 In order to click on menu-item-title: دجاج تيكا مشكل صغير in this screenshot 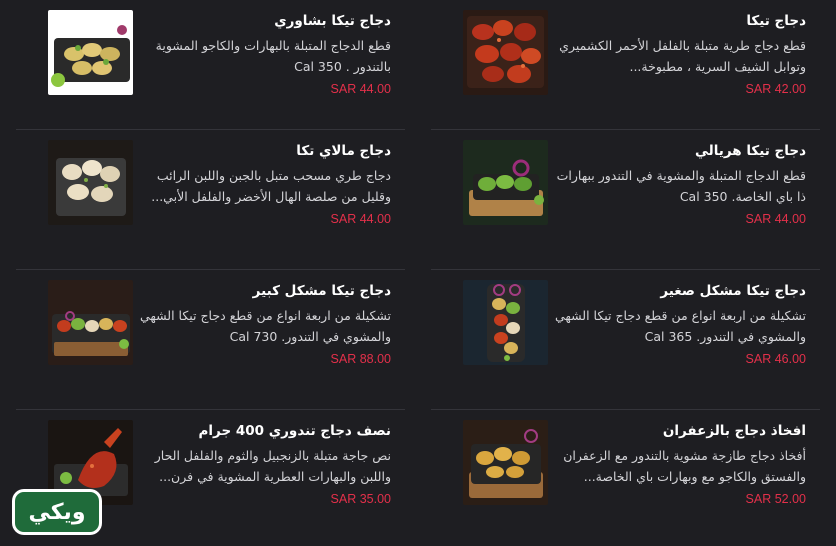, I will do `click(733, 291)`.